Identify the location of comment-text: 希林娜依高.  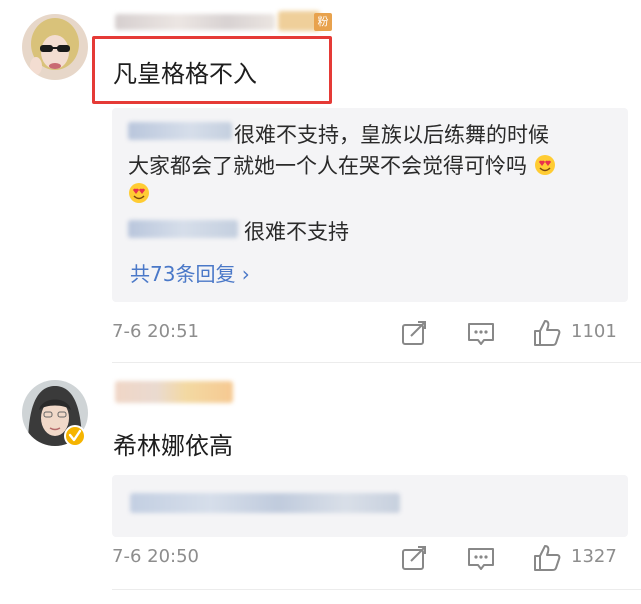
(173, 446).